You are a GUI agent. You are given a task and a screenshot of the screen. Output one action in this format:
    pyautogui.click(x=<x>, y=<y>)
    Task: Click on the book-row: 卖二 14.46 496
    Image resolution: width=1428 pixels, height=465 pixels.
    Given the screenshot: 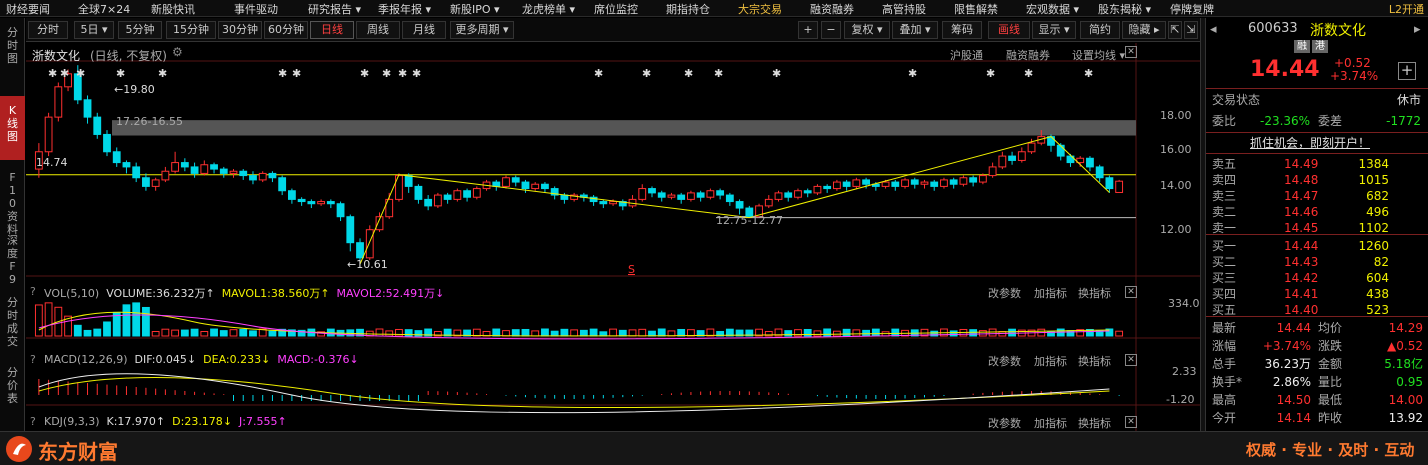 What is the action you would take?
    pyautogui.click(x=1317, y=212)
    